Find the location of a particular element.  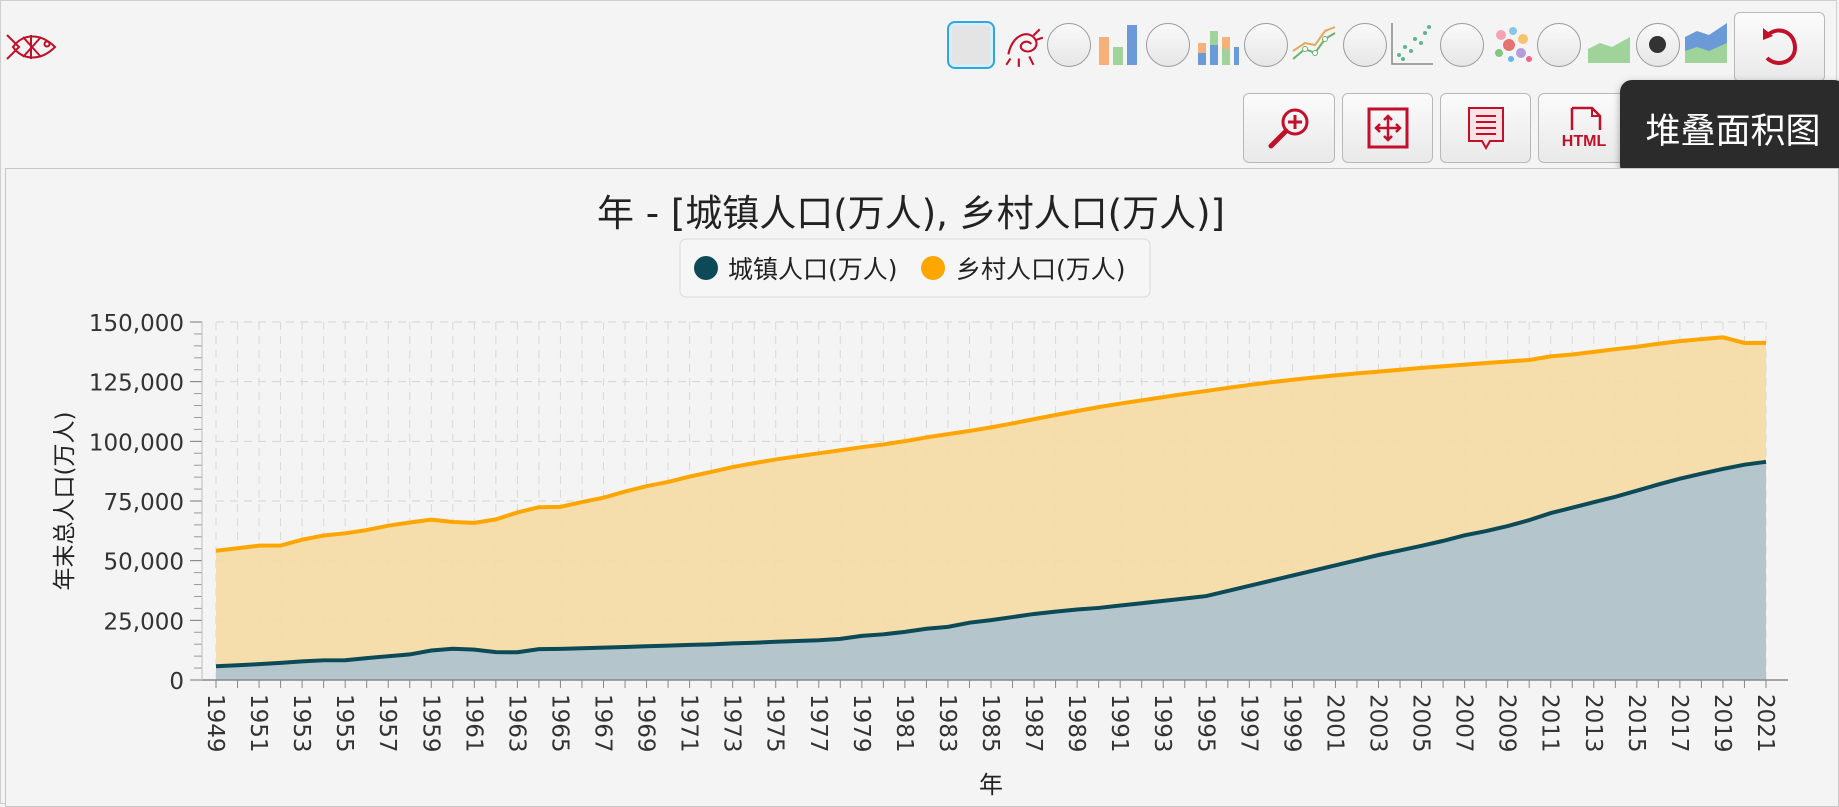

y-axis-label: 年末总人口(万人) is located at coordinates (65, 501).